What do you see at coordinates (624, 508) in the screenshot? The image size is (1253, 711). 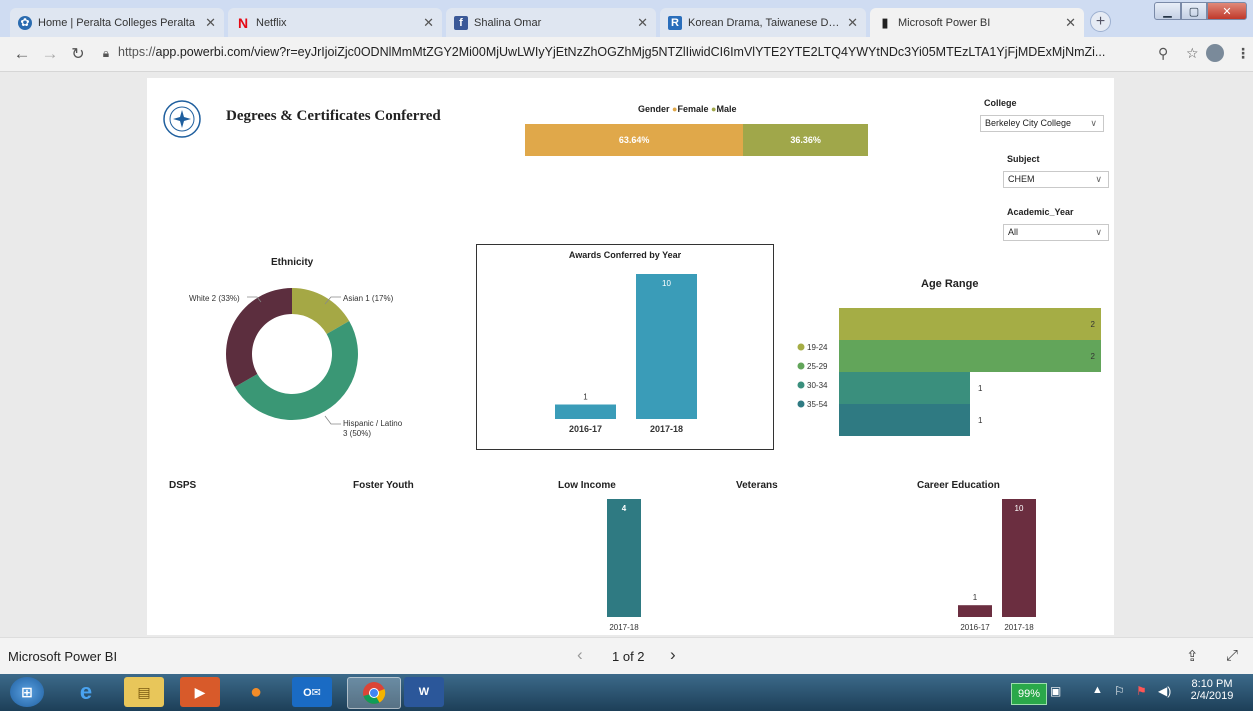 I see `low-income-value: 4` at bounding box center [624, 508].